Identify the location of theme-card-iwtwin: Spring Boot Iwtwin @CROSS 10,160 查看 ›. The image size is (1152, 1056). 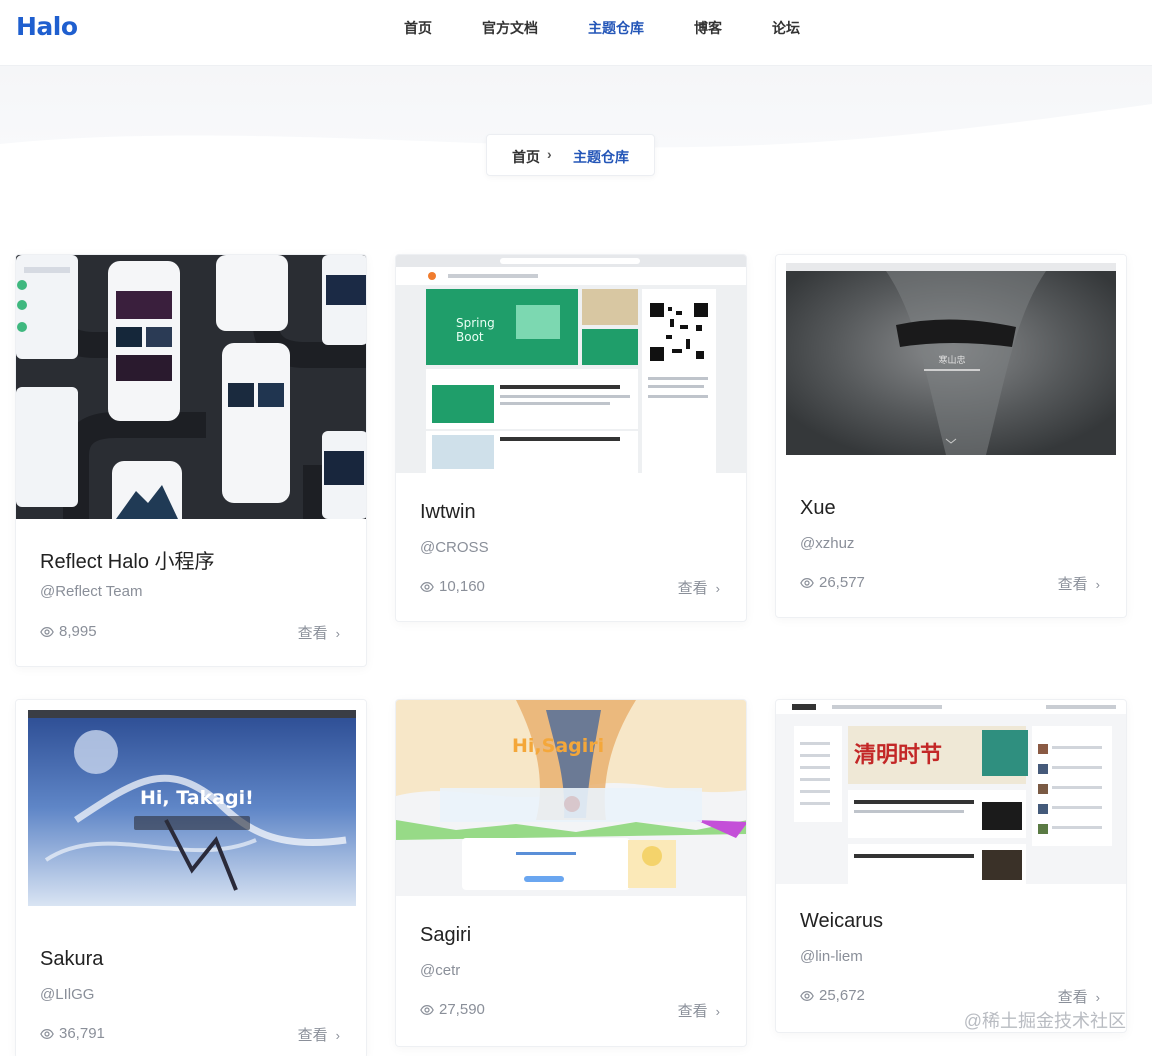
(571, 438).